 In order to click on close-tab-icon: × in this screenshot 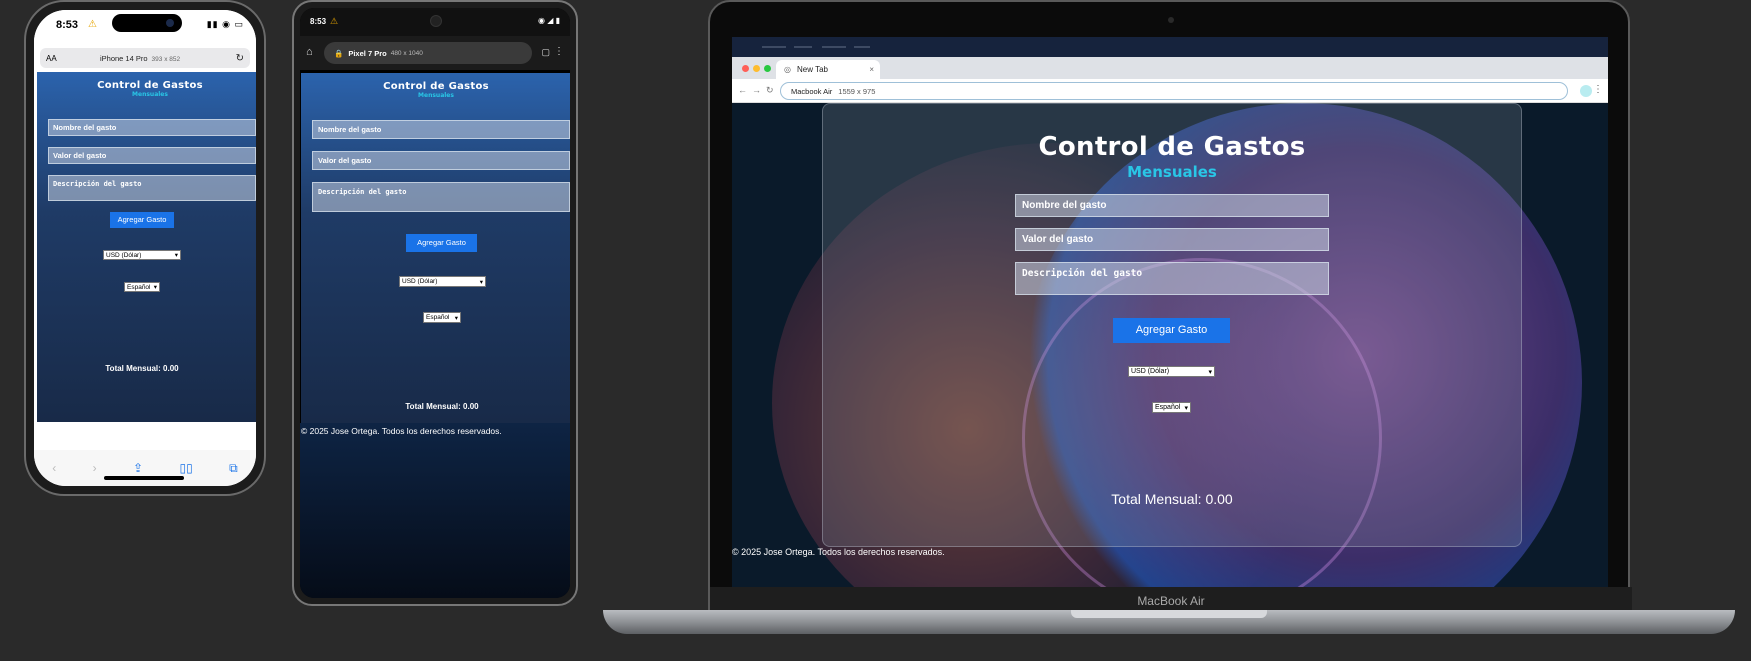, I will do `click(871, 69)`.